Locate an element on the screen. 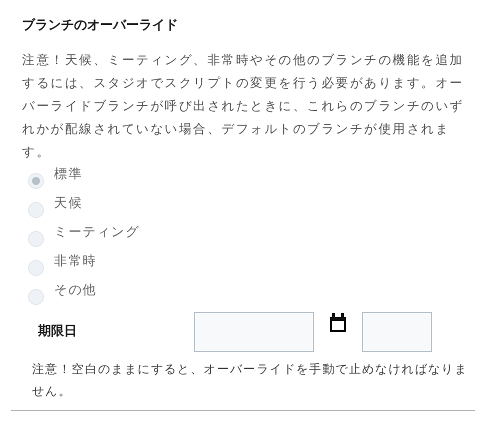  calendar-icon is located at coordinates (338, 323).